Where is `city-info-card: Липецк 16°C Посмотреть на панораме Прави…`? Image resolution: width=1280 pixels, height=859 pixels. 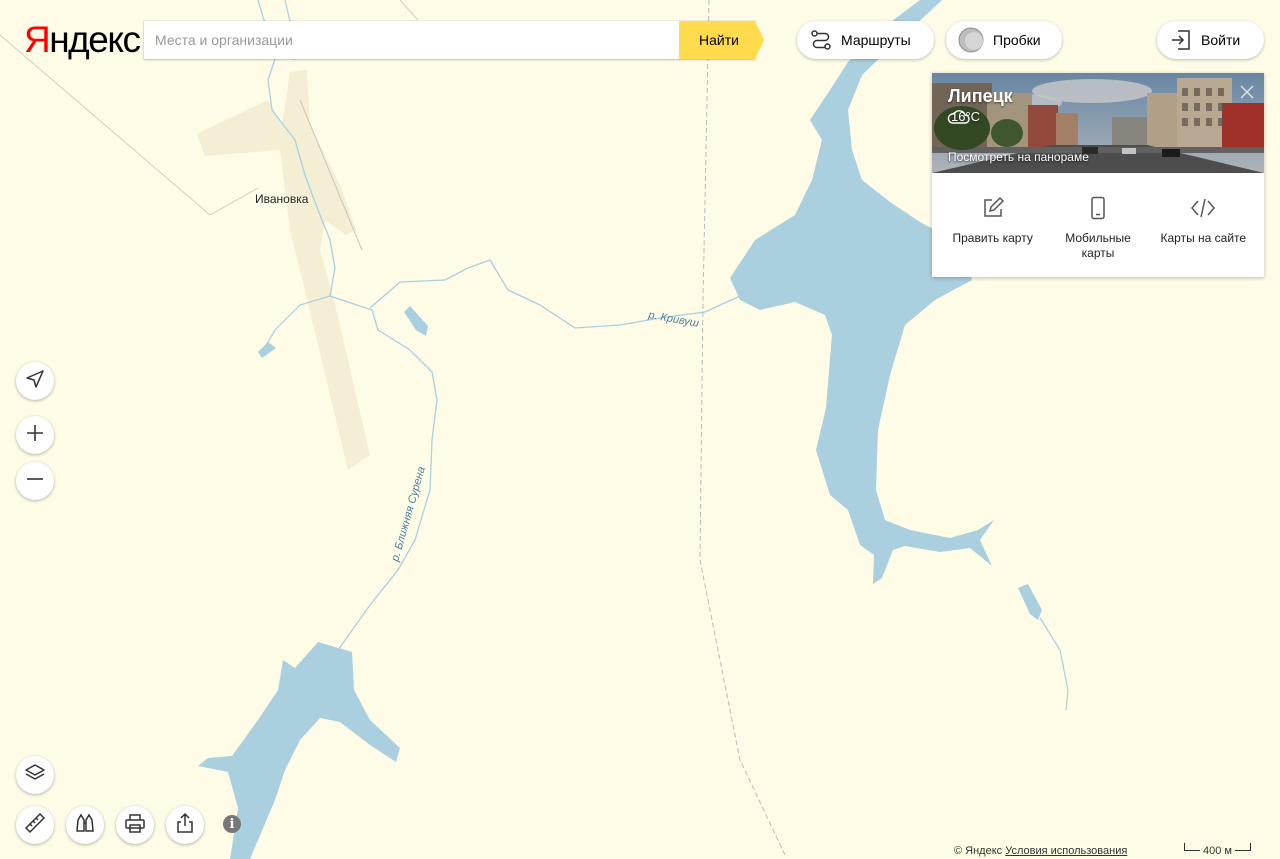
city-info-card: Липецк 16°C Посмотреть на панораме Прави… is located at coordinates (1098, 175).